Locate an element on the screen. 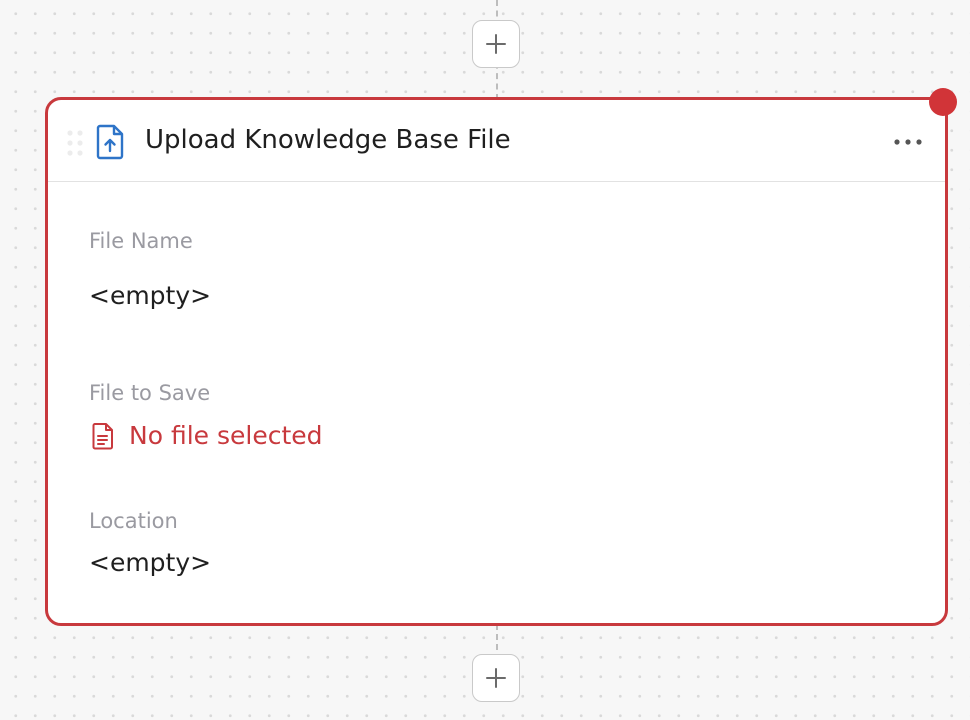  drag-handle-icon is located at coordinates (75, 143).